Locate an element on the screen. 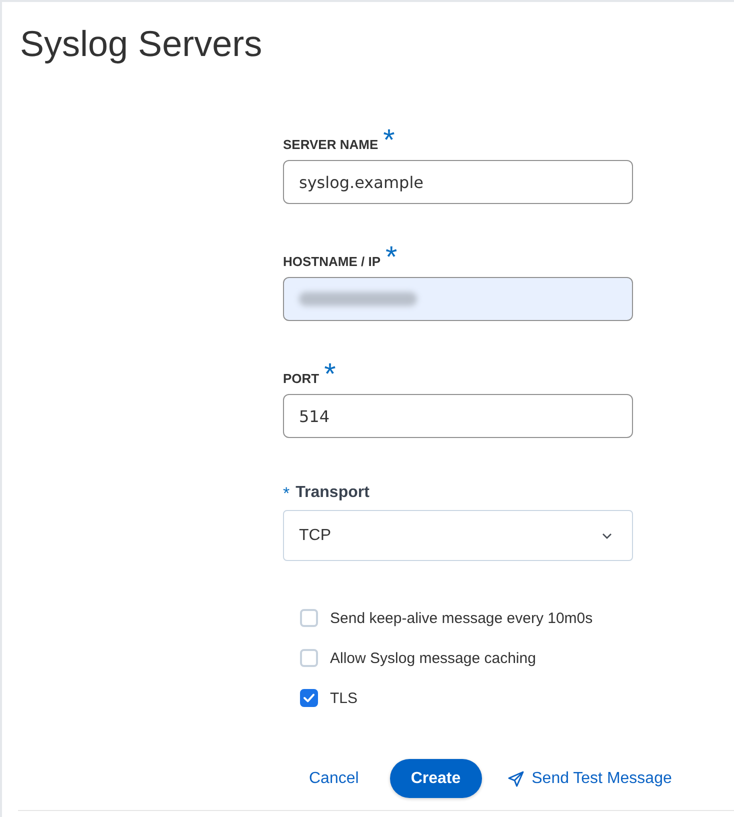  field-label: Transport is located at coordinates (333, 493).